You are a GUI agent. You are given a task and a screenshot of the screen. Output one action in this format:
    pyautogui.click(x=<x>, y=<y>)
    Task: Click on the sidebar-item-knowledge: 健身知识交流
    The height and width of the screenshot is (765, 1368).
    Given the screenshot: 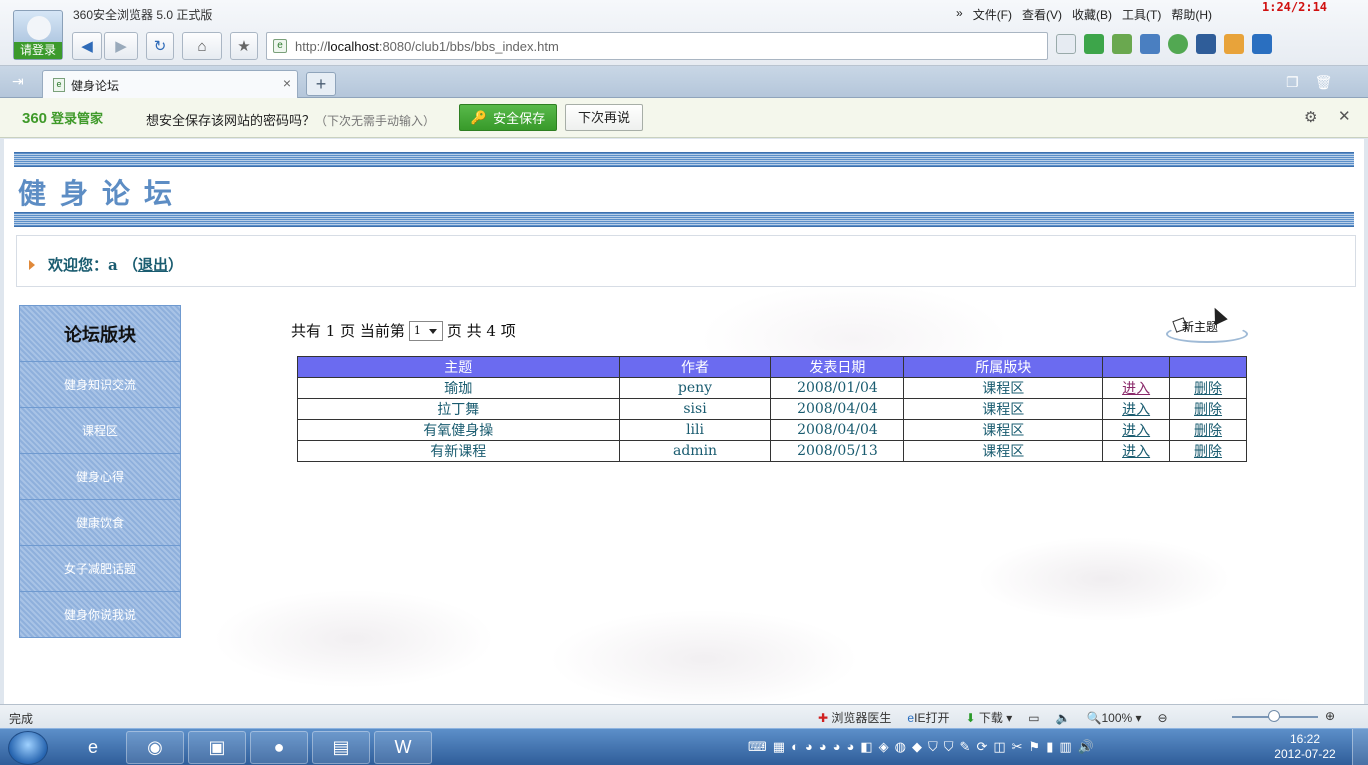 What is the action you would take?
    pyautogui.click(x=100, y=385)
    